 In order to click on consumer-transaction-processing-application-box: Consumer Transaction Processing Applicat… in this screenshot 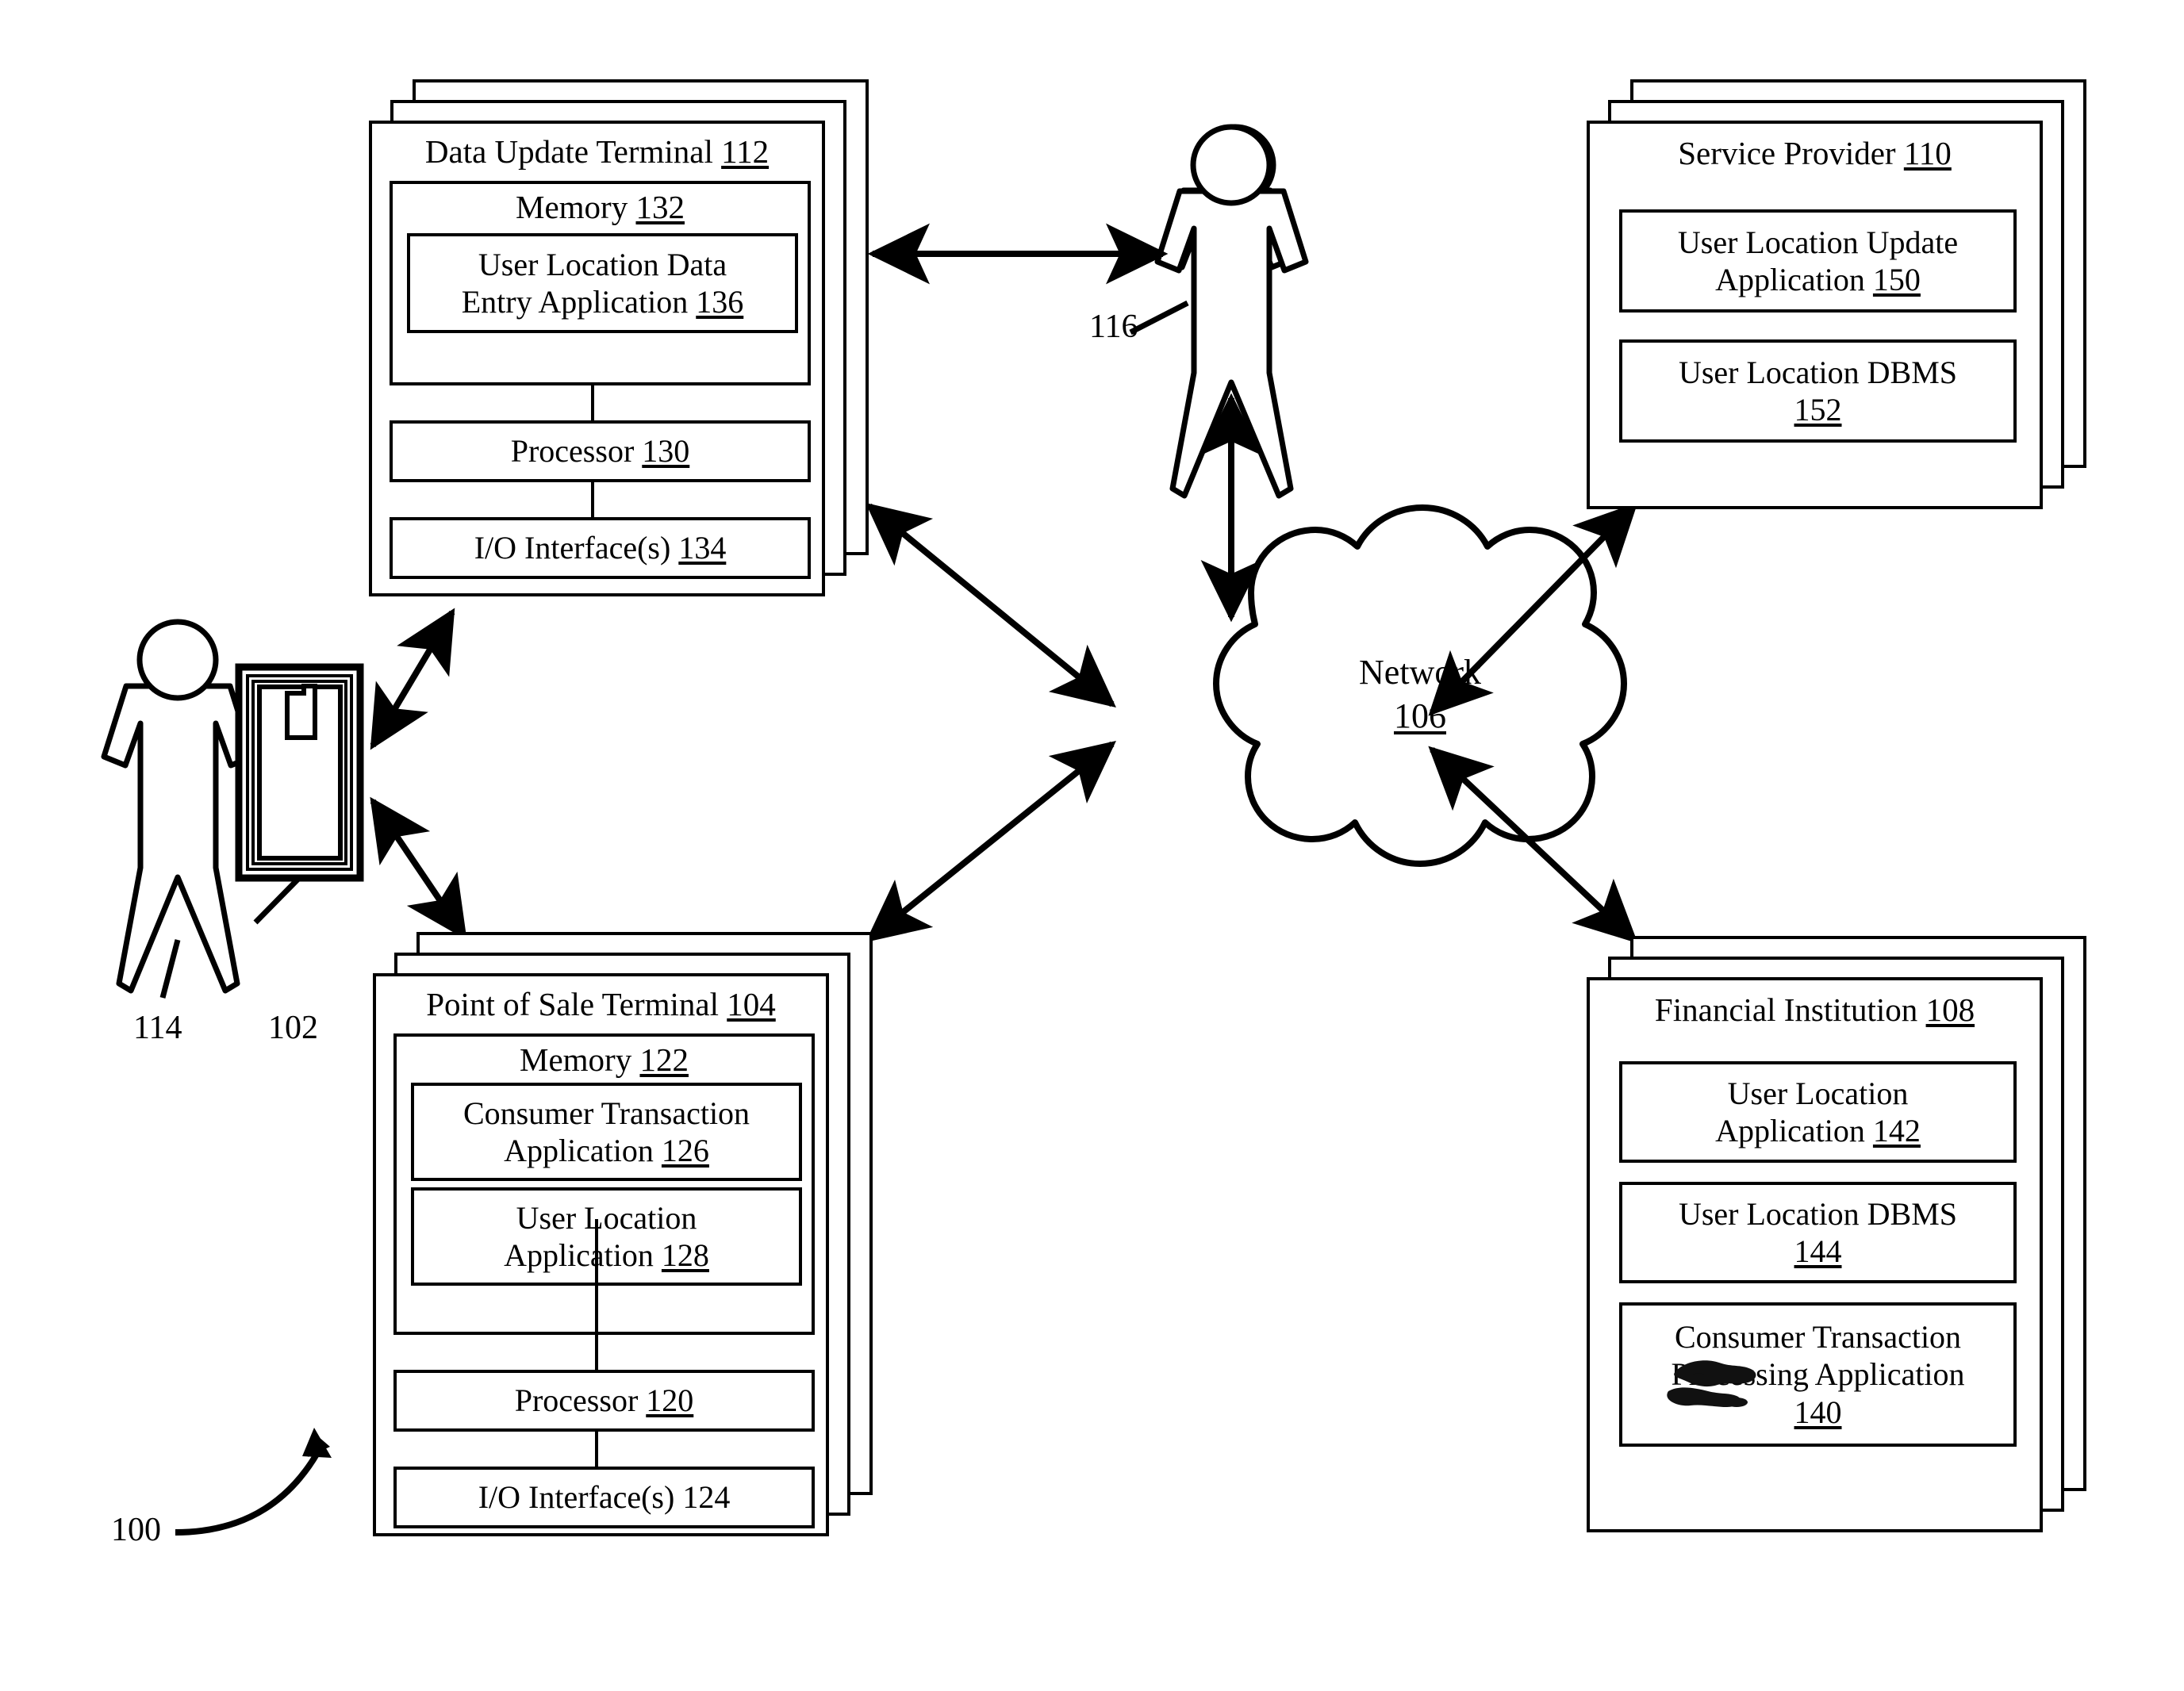, I will do `click(1818, 1374)`.